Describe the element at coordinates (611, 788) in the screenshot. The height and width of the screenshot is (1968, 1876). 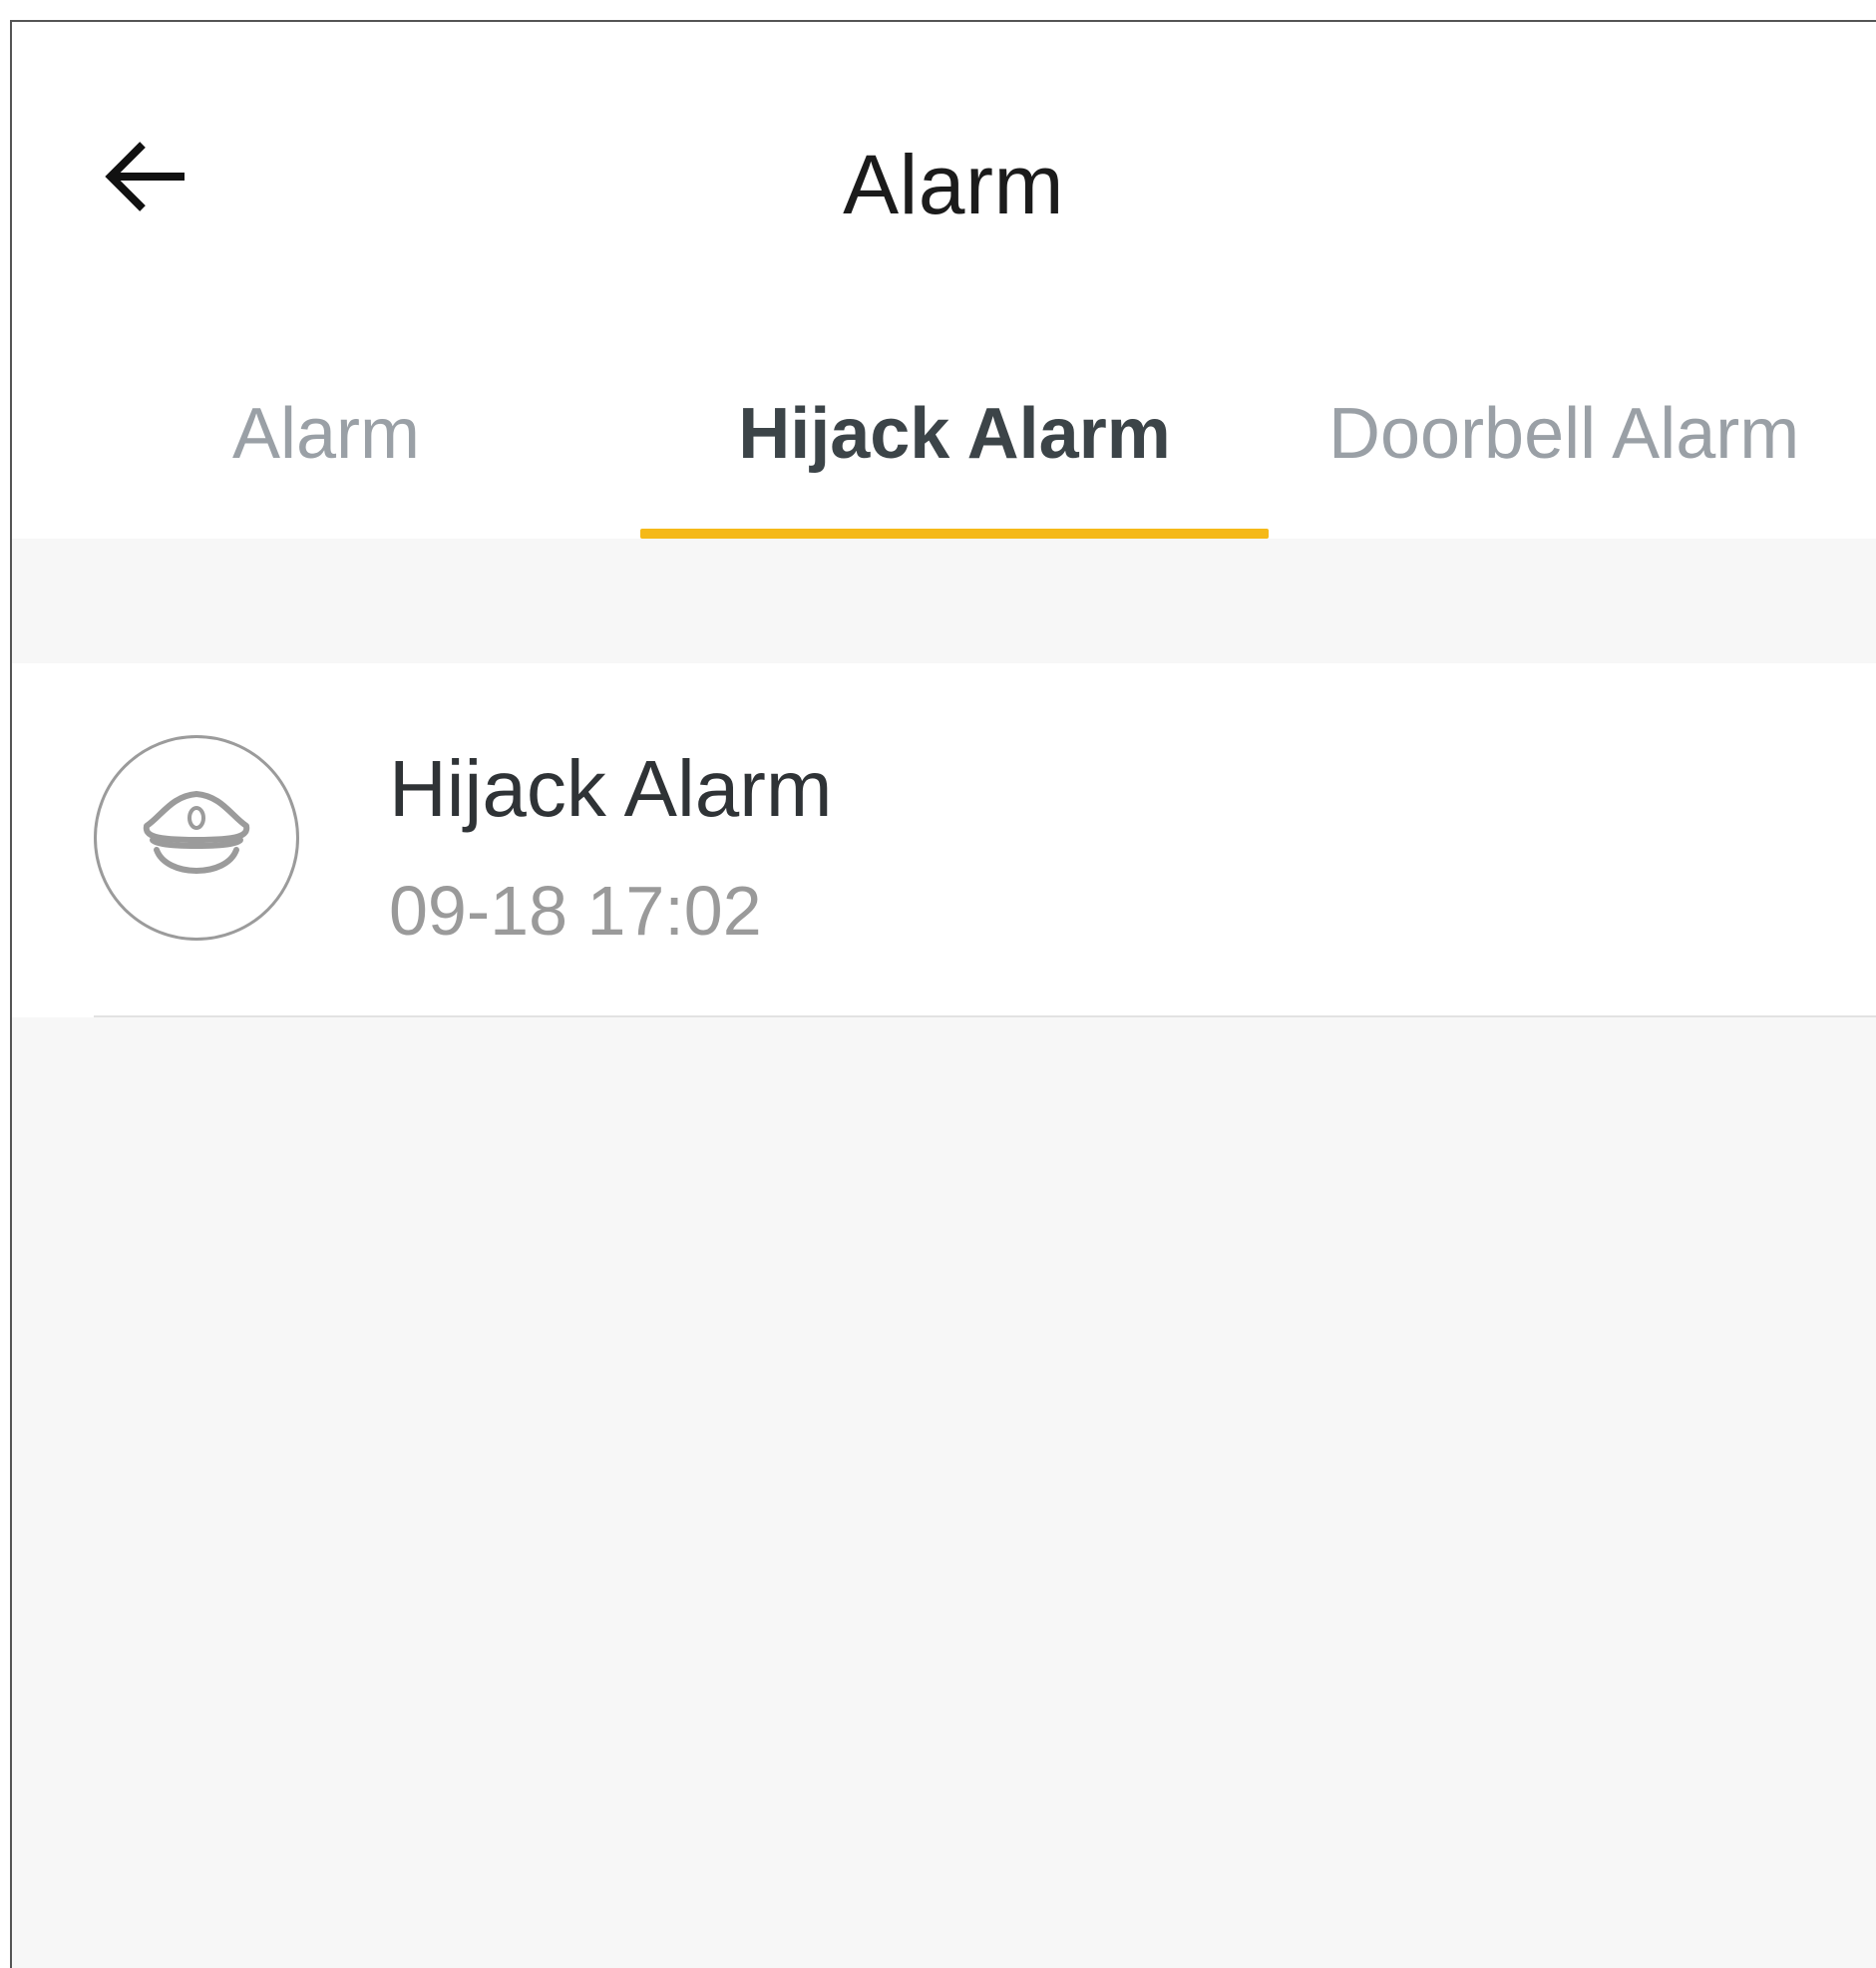
I see `alarm-title: Hijack Alarm` at that location.